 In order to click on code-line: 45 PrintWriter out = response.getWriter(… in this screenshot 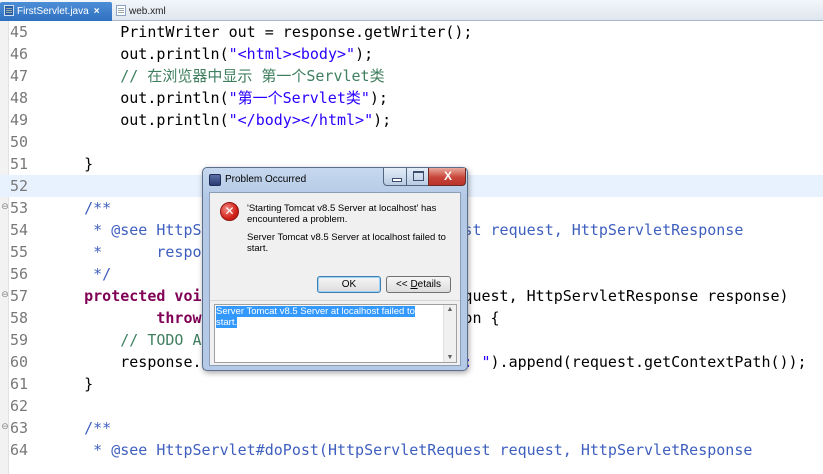, I will do `click(411, 32)`.